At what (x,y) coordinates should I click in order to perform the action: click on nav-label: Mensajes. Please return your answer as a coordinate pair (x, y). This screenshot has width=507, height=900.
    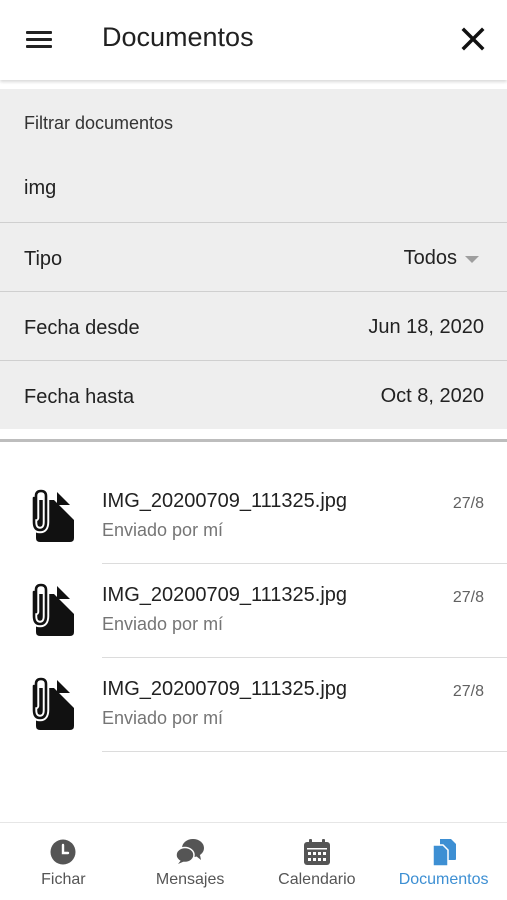
    Looking at the image, I should click on (190, 879).